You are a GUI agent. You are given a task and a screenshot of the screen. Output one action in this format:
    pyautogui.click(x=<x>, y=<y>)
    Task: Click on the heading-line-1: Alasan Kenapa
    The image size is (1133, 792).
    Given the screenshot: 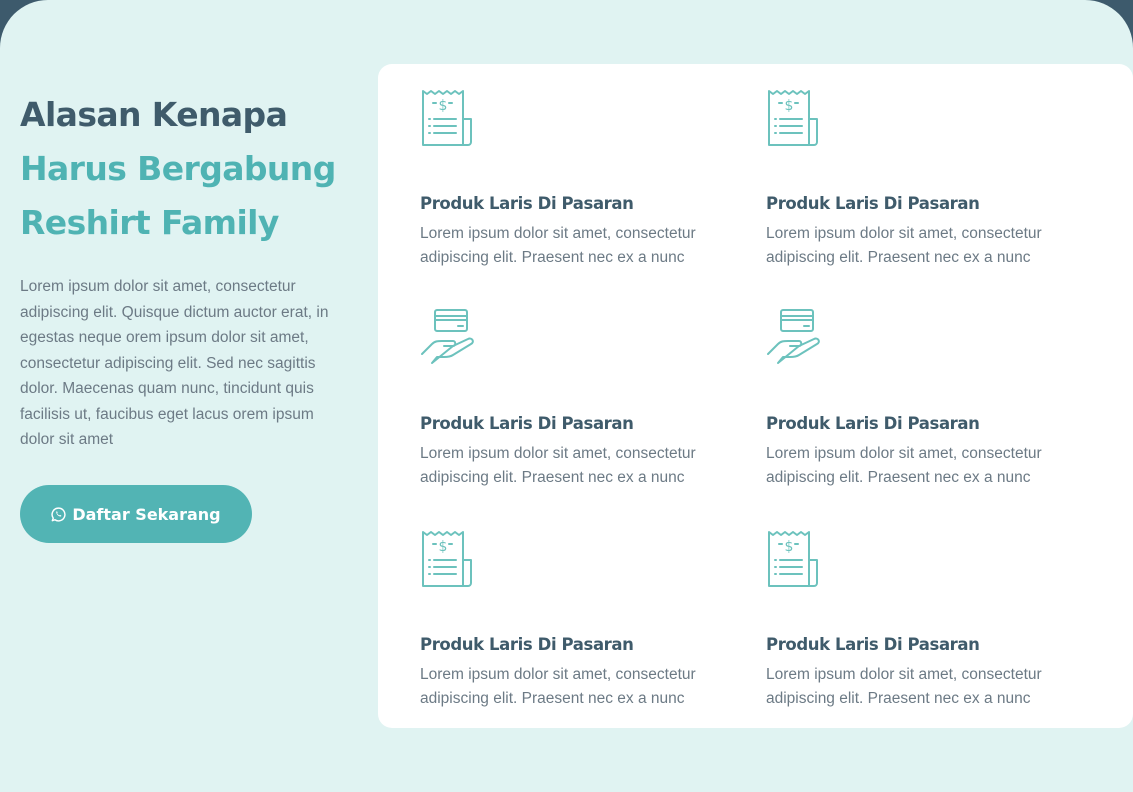 What is the action you would take?
    pyautogui.click(x=154, y=114)
    